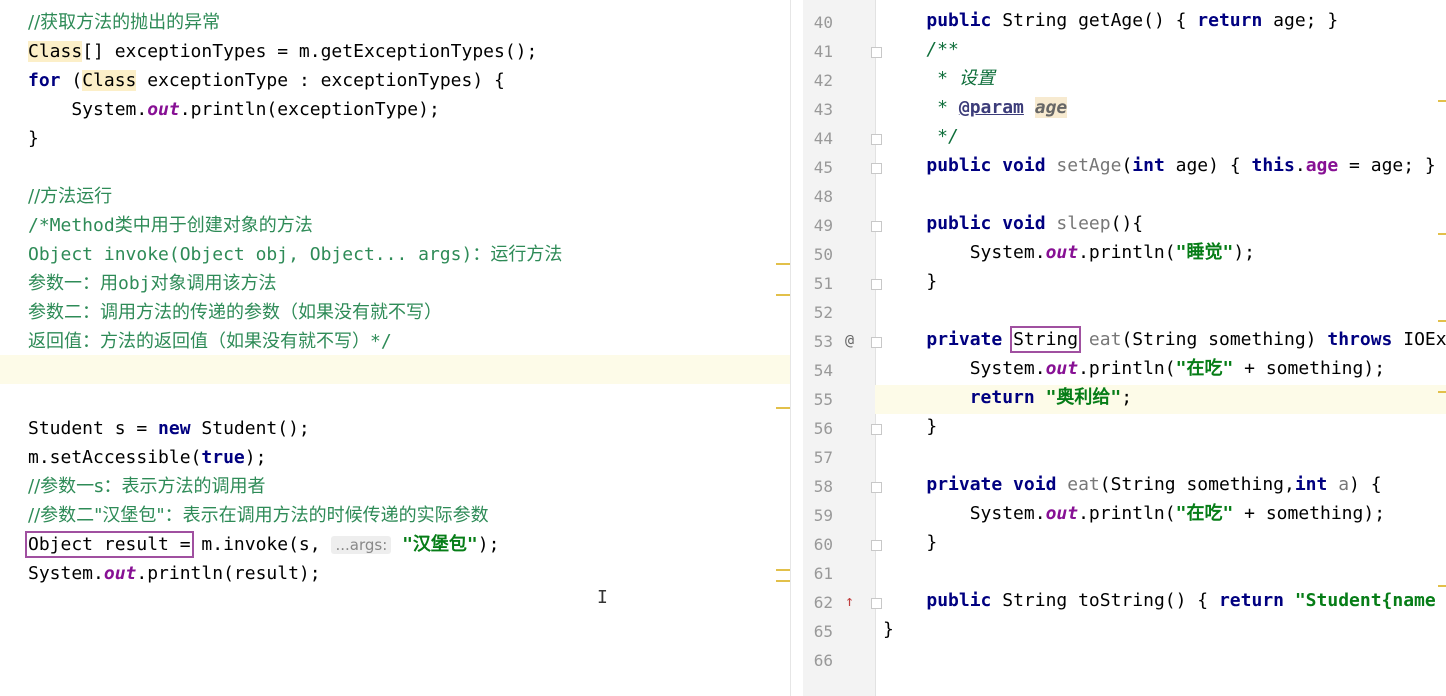  Describe the element at coordinates (70, 196) in the screenshot. I see `code-line: //方法运行` at that location.